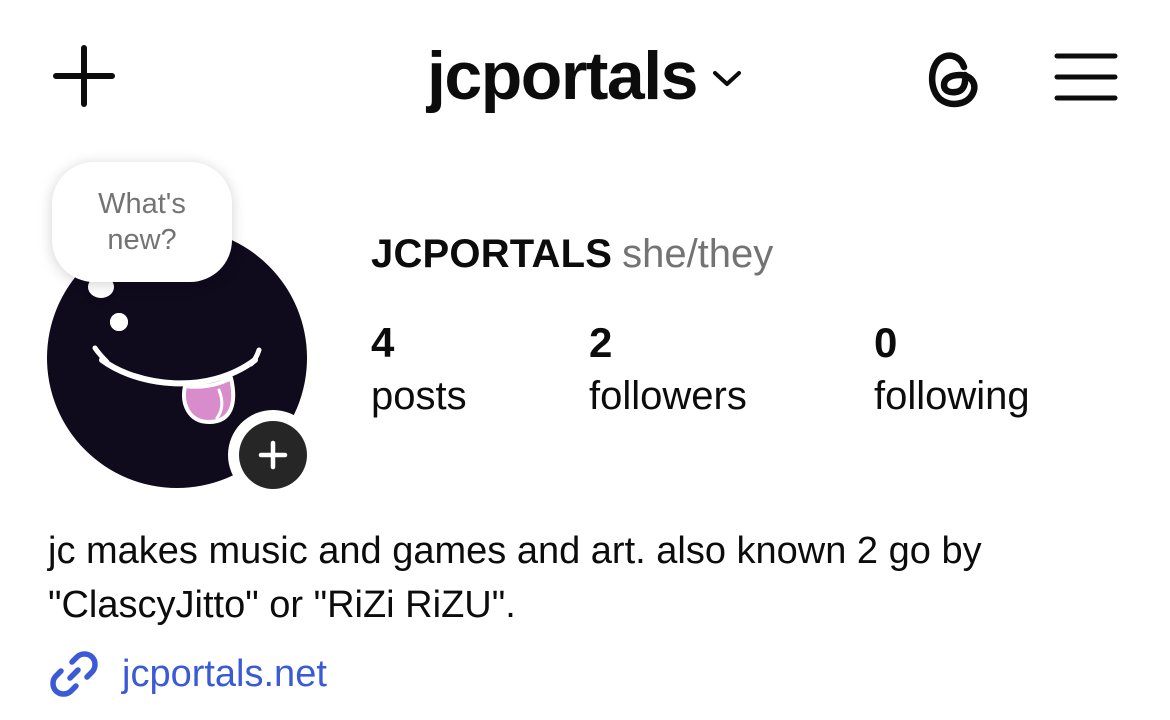 This screenshot has width=1170, height=720. Describe the element at coordinates (952, 371) in the screenshot. I see `stat-following: 0 following` at that location.